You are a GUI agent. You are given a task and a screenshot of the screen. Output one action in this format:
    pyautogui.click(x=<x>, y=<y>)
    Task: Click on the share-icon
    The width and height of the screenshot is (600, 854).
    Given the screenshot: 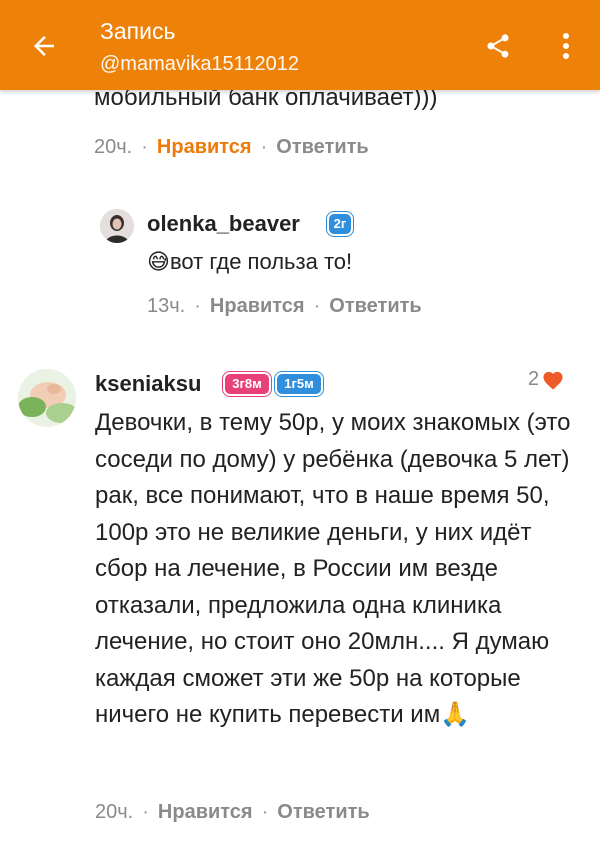 What is the action you would take?
    pyautogui.click(x=498, y=46)
    